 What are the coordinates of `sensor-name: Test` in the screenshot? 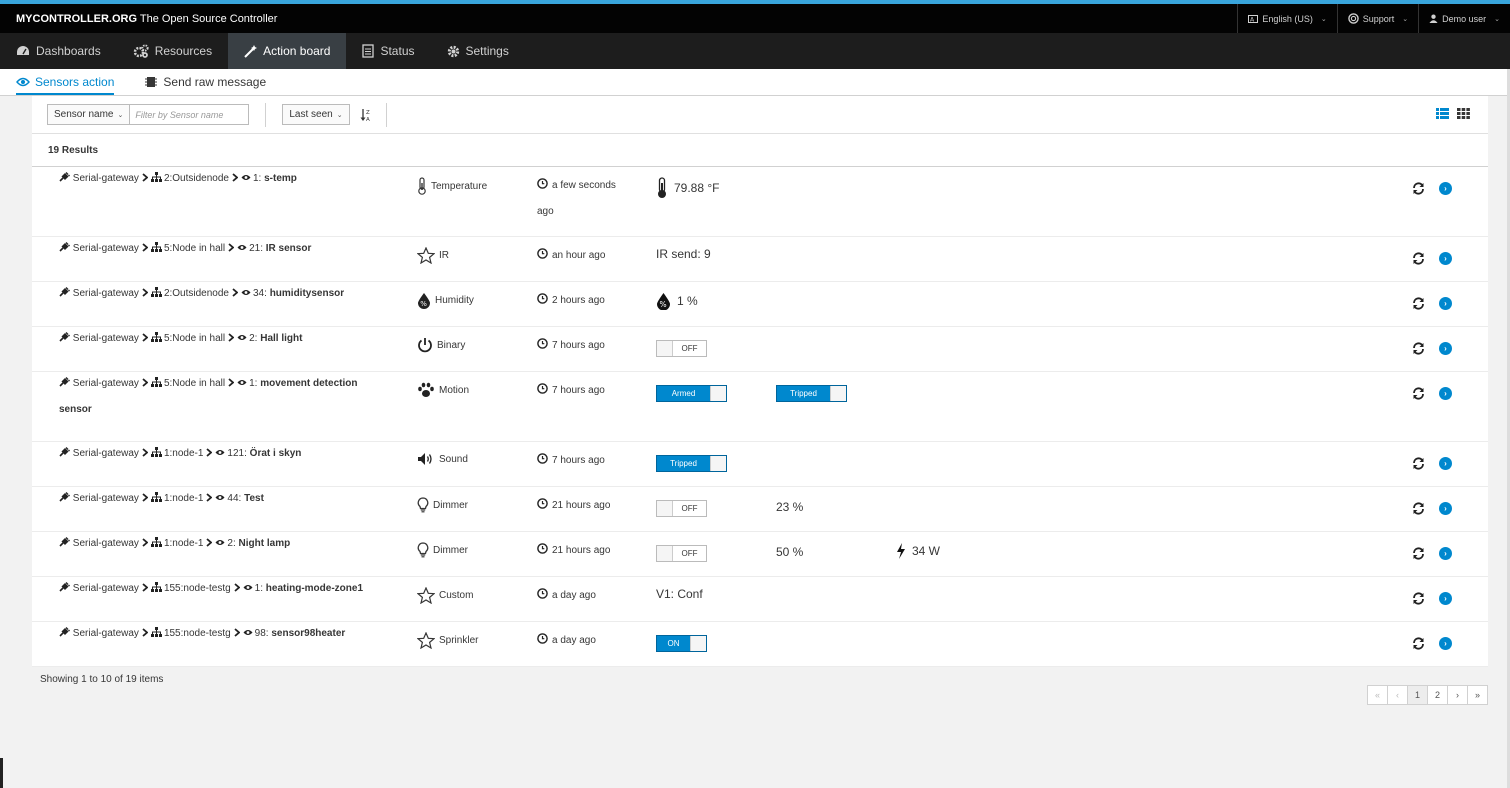 It's located at (254, 498).